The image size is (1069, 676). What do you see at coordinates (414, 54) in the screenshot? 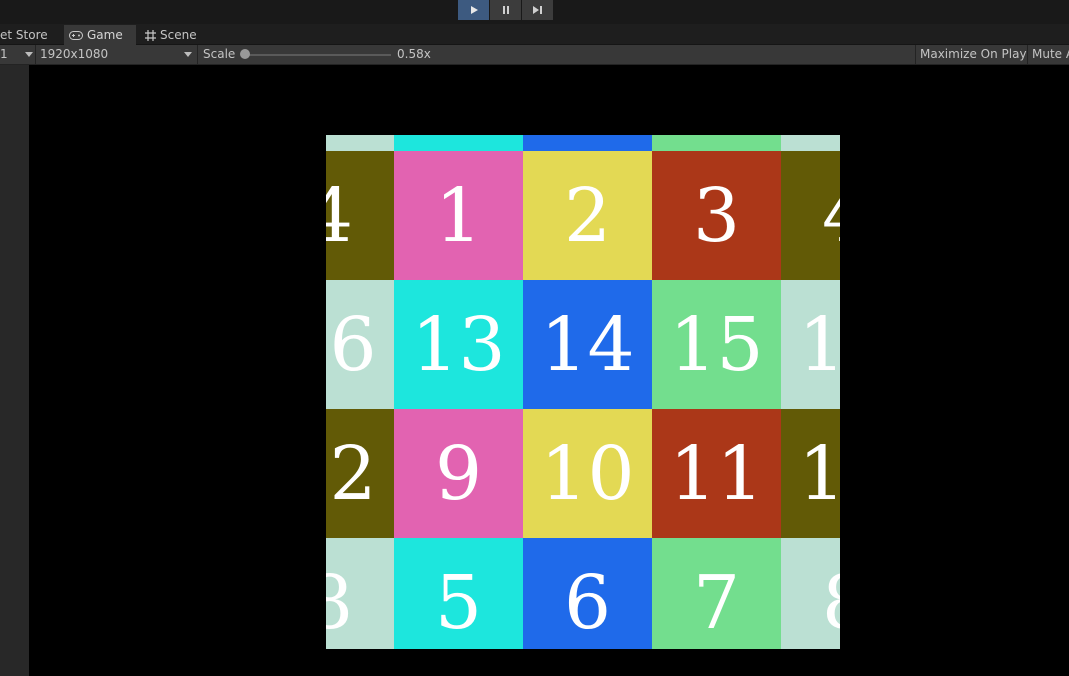
I see `scale-value: 0.58x` at bounding box center [414, 54].